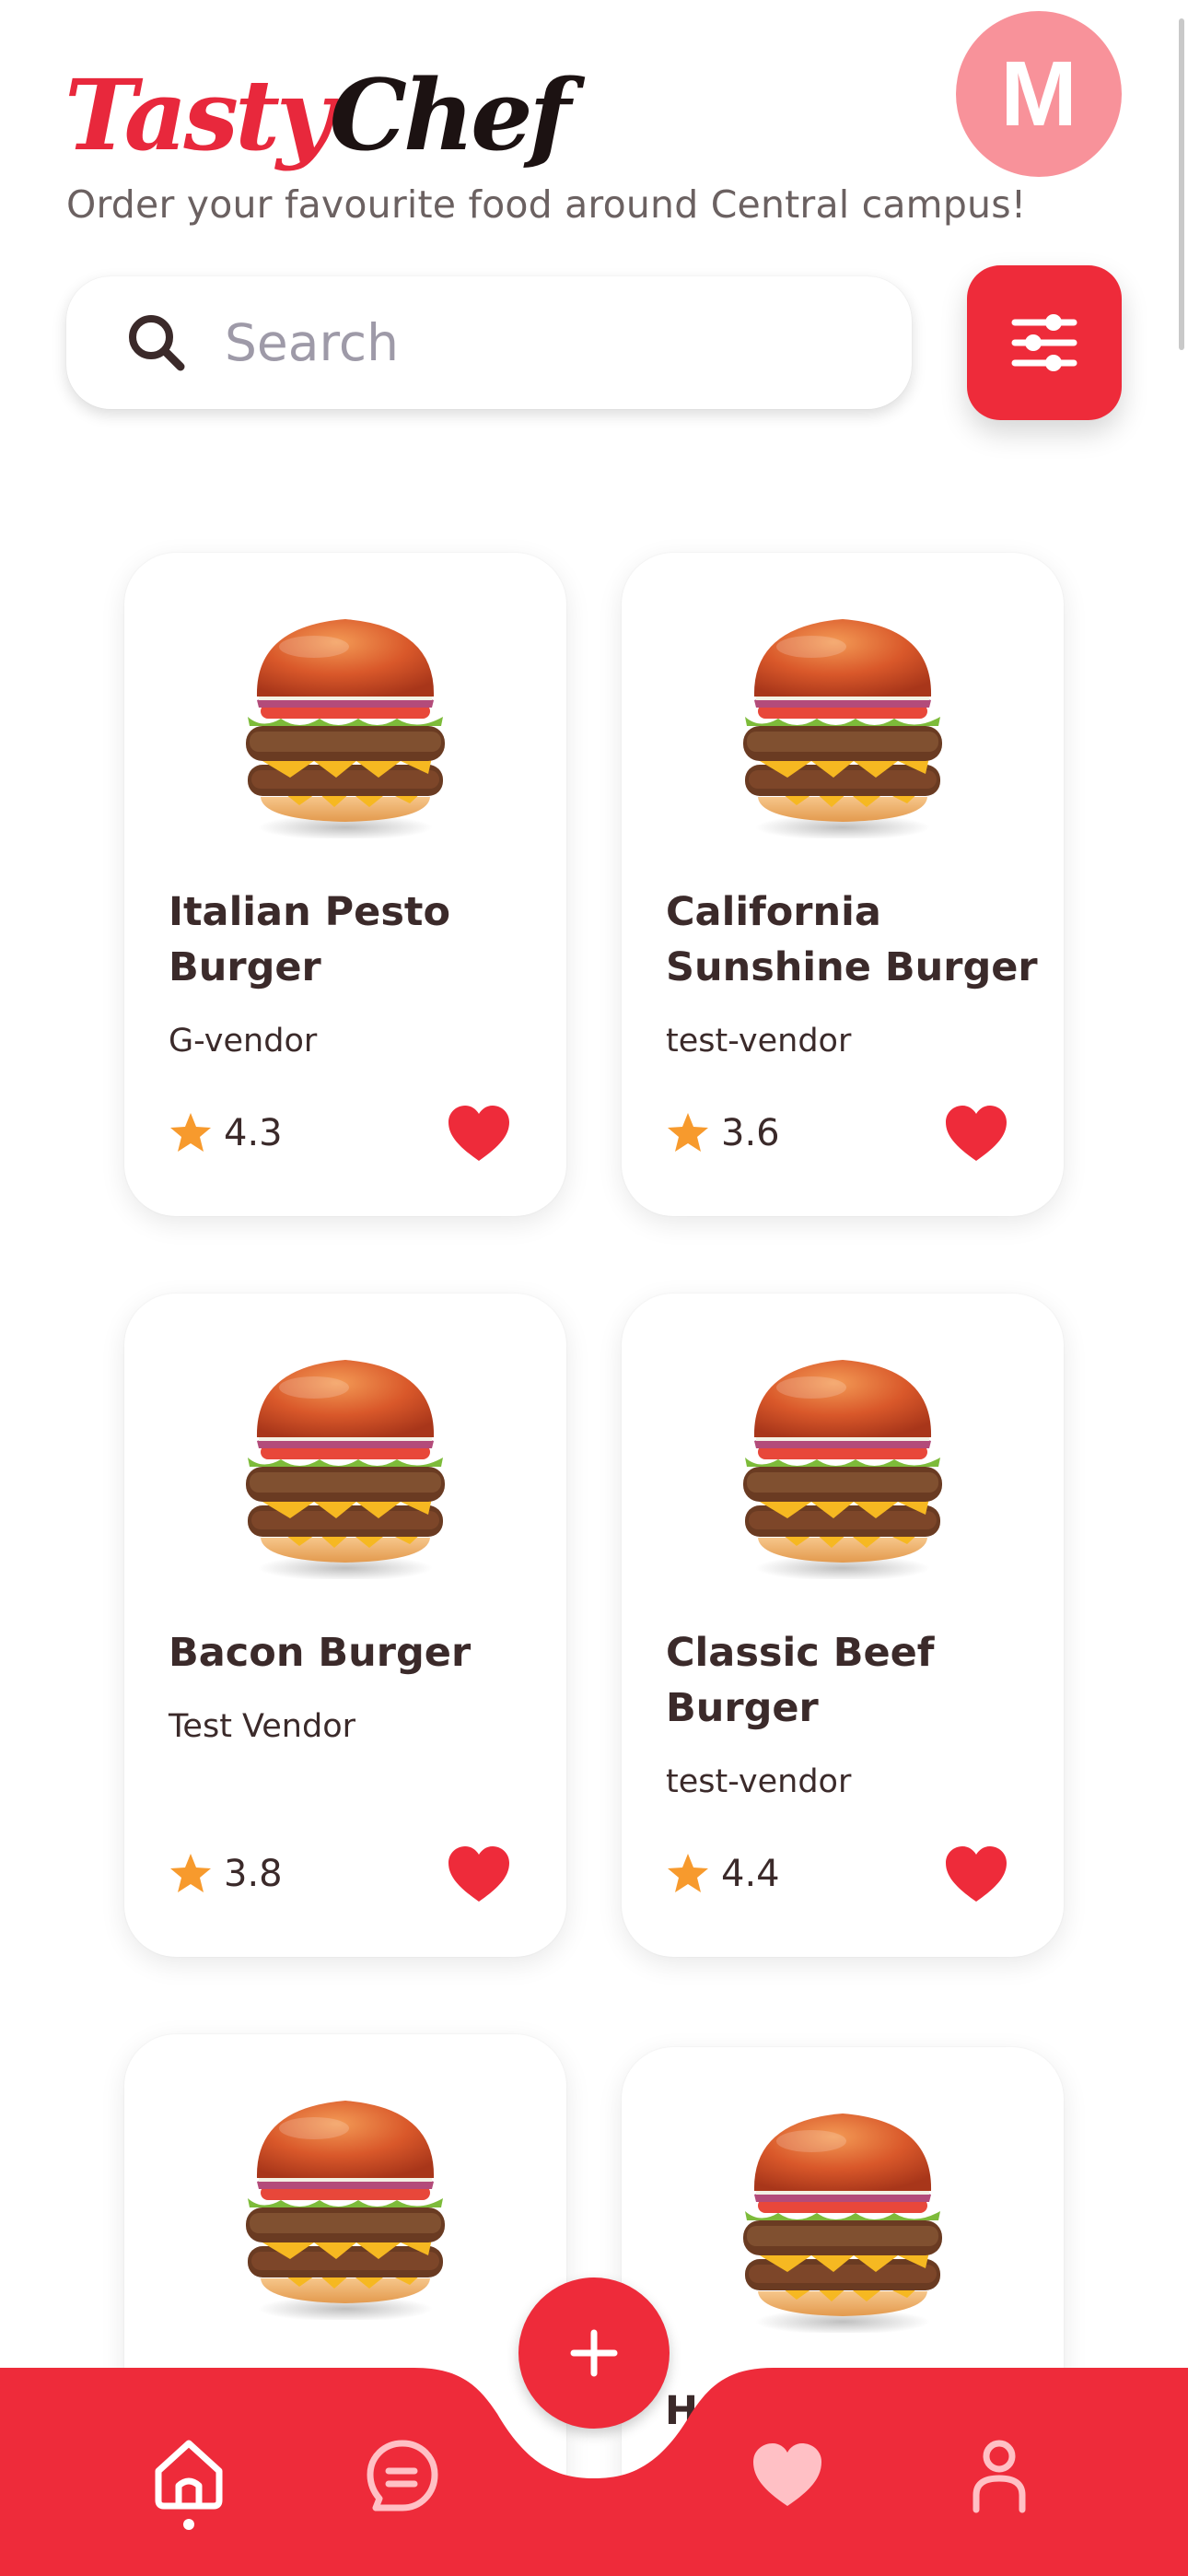 The height and width of the screenshot is (2576, 1188). Describe the element at coordinates (253, 1133) in the screenshot. I see `rating-value: 4.3` at that location.